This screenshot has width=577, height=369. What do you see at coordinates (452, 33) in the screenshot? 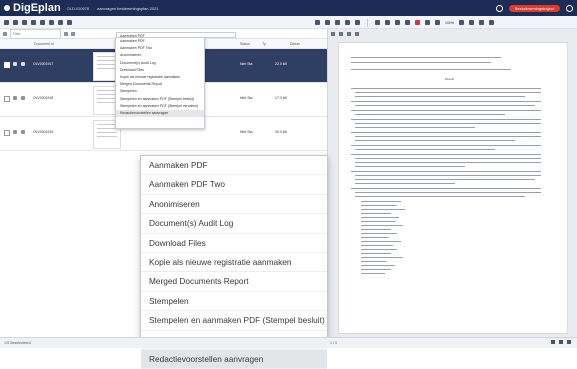
I see `preview-toolbar` at bounding box center [452, 33].